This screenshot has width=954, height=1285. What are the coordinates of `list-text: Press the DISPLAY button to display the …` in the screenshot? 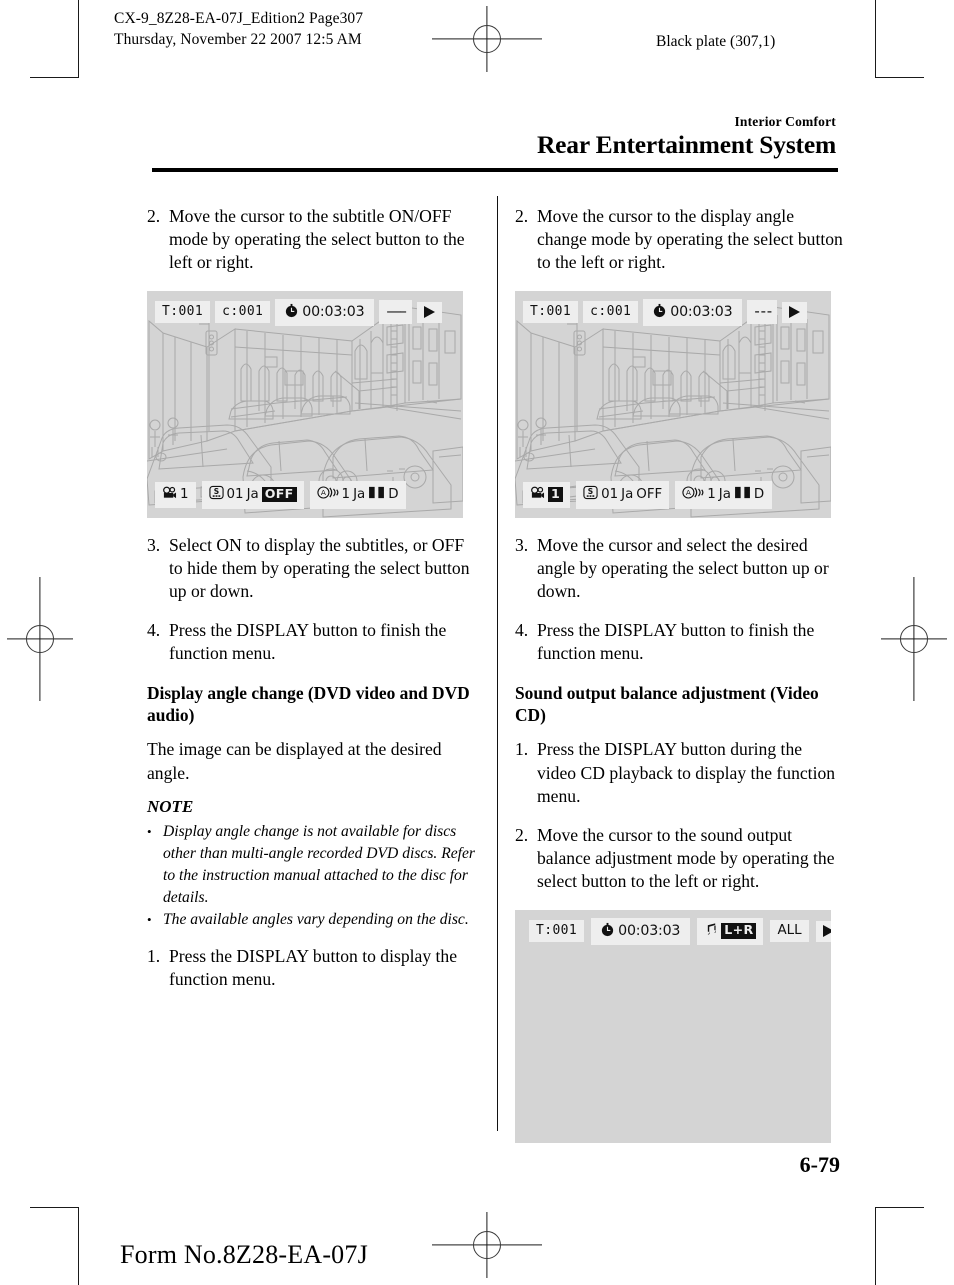 It's located at (313, 967).